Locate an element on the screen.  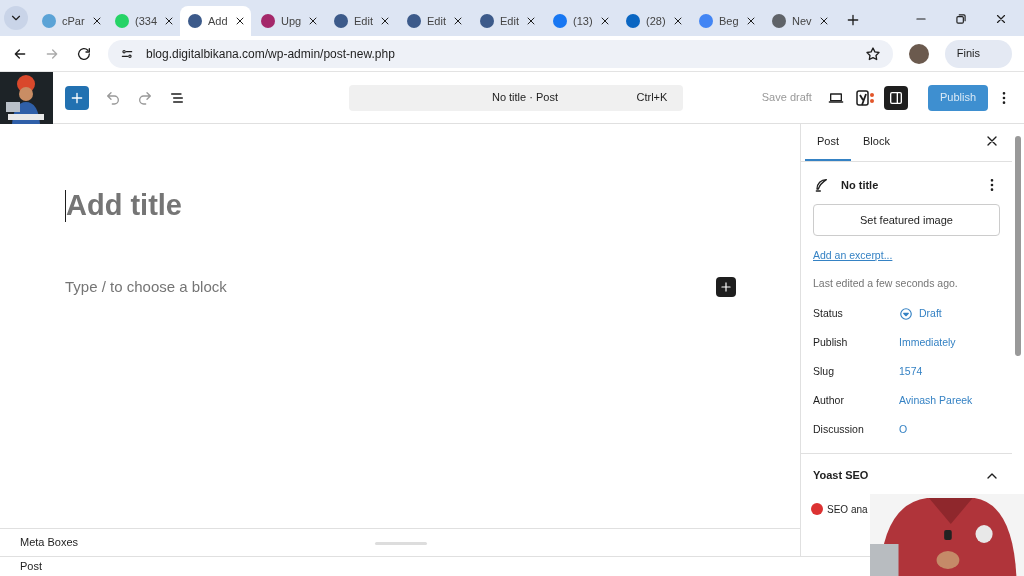
field-label: Author is located at coordinates (829, 401).